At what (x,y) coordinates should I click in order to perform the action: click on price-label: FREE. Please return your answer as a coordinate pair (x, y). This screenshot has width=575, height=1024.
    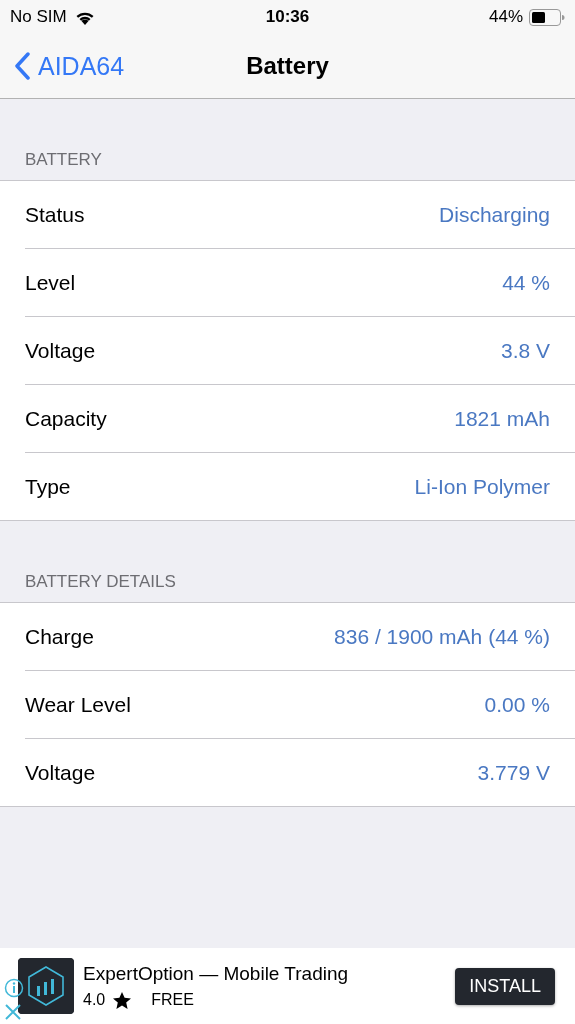
    Looking at the image, I should click on (172, 1000).